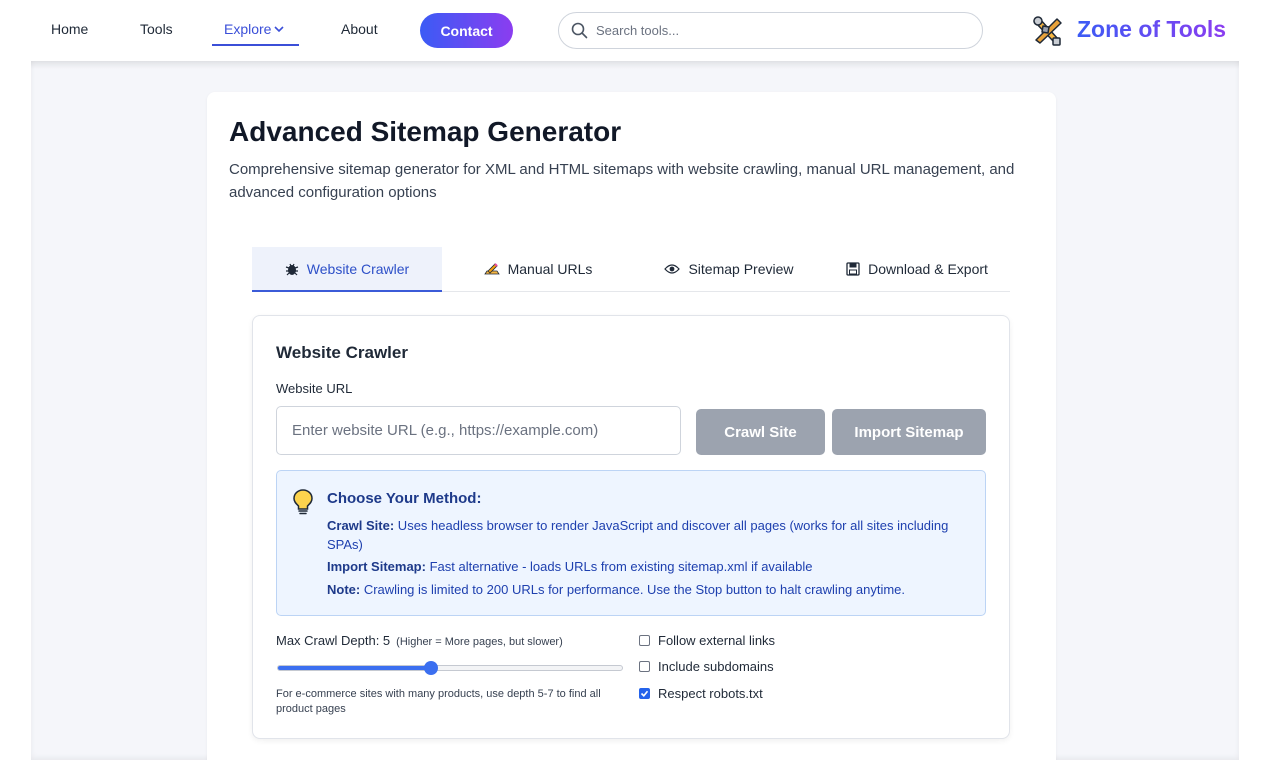  I want to click on option-label: Respect robots.txt, so click(710, 693).